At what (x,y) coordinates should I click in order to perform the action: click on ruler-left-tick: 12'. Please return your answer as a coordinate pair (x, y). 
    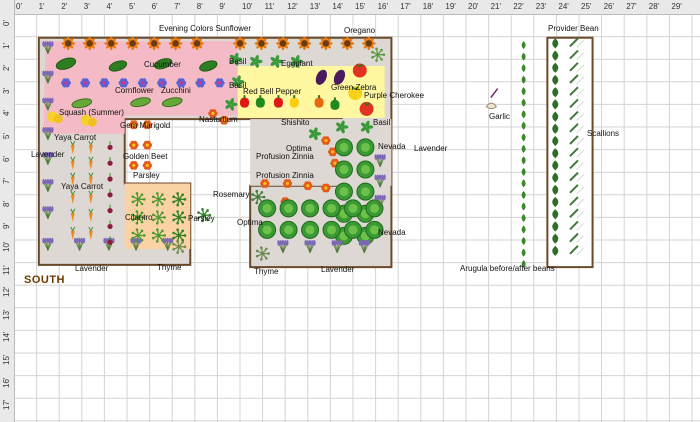
    Looking at the image, I should click on (6, 292).